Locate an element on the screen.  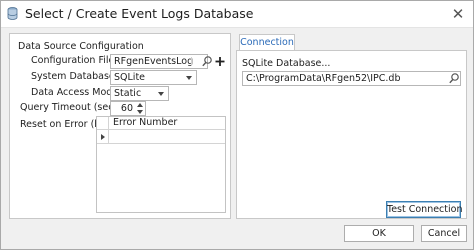
plus-icon is located at coordinates (220, 61).